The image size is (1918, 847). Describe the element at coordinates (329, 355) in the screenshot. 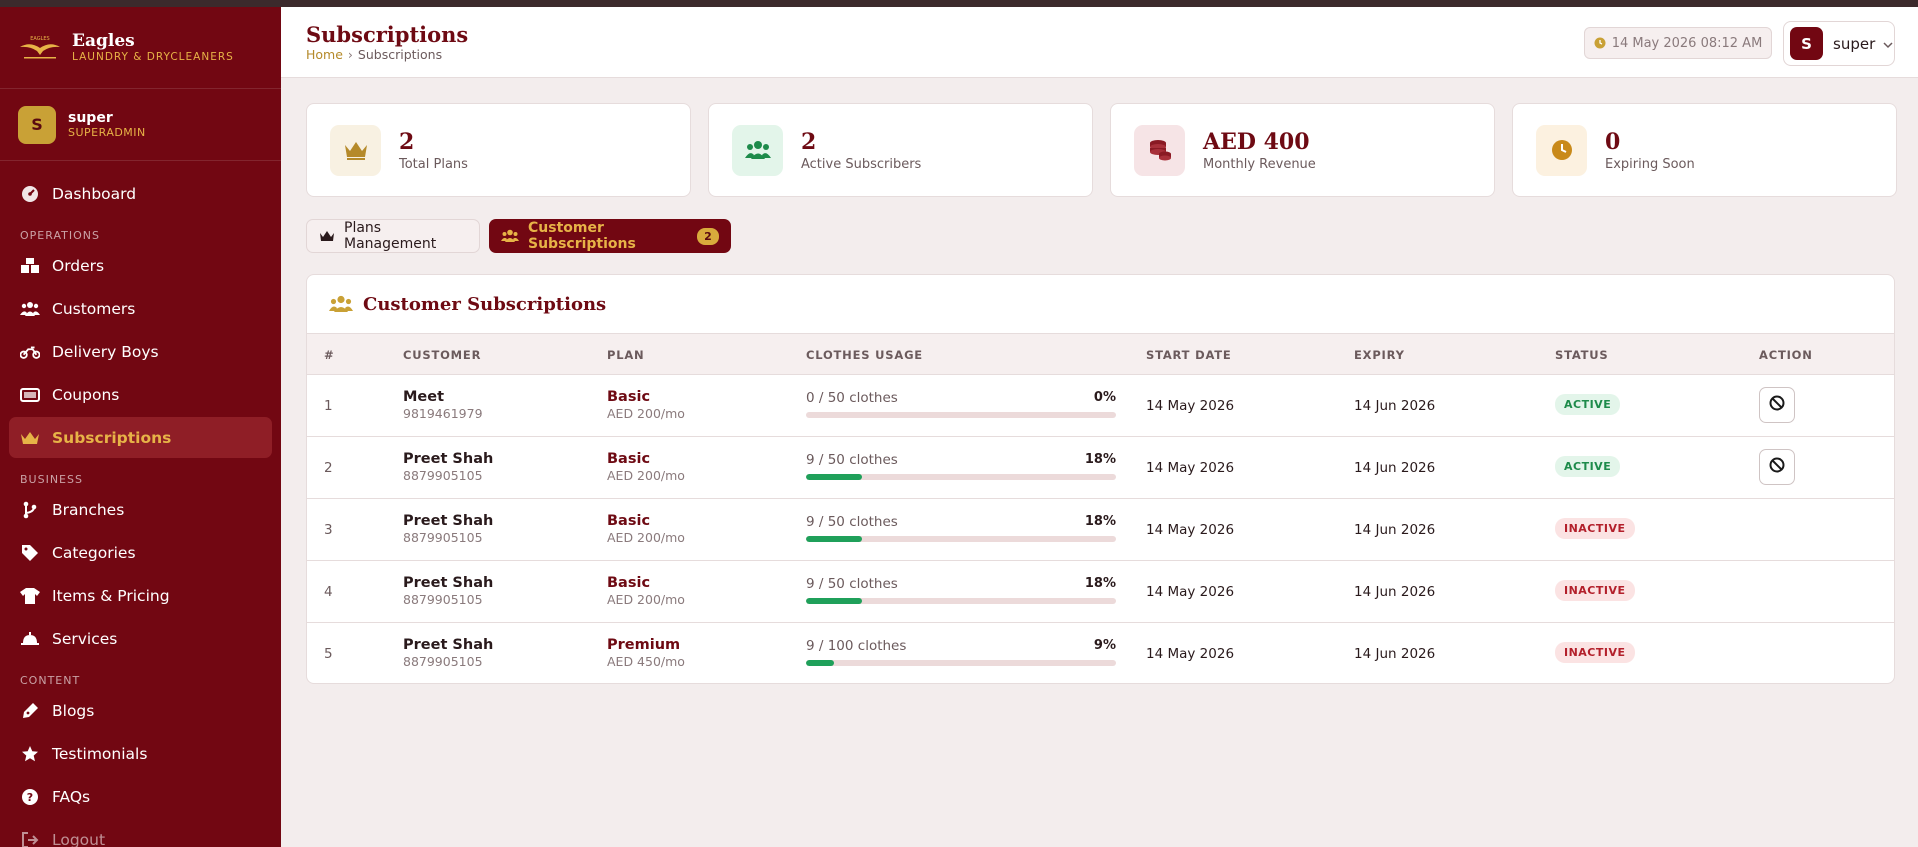

I see `column-header-num: #` at that location.